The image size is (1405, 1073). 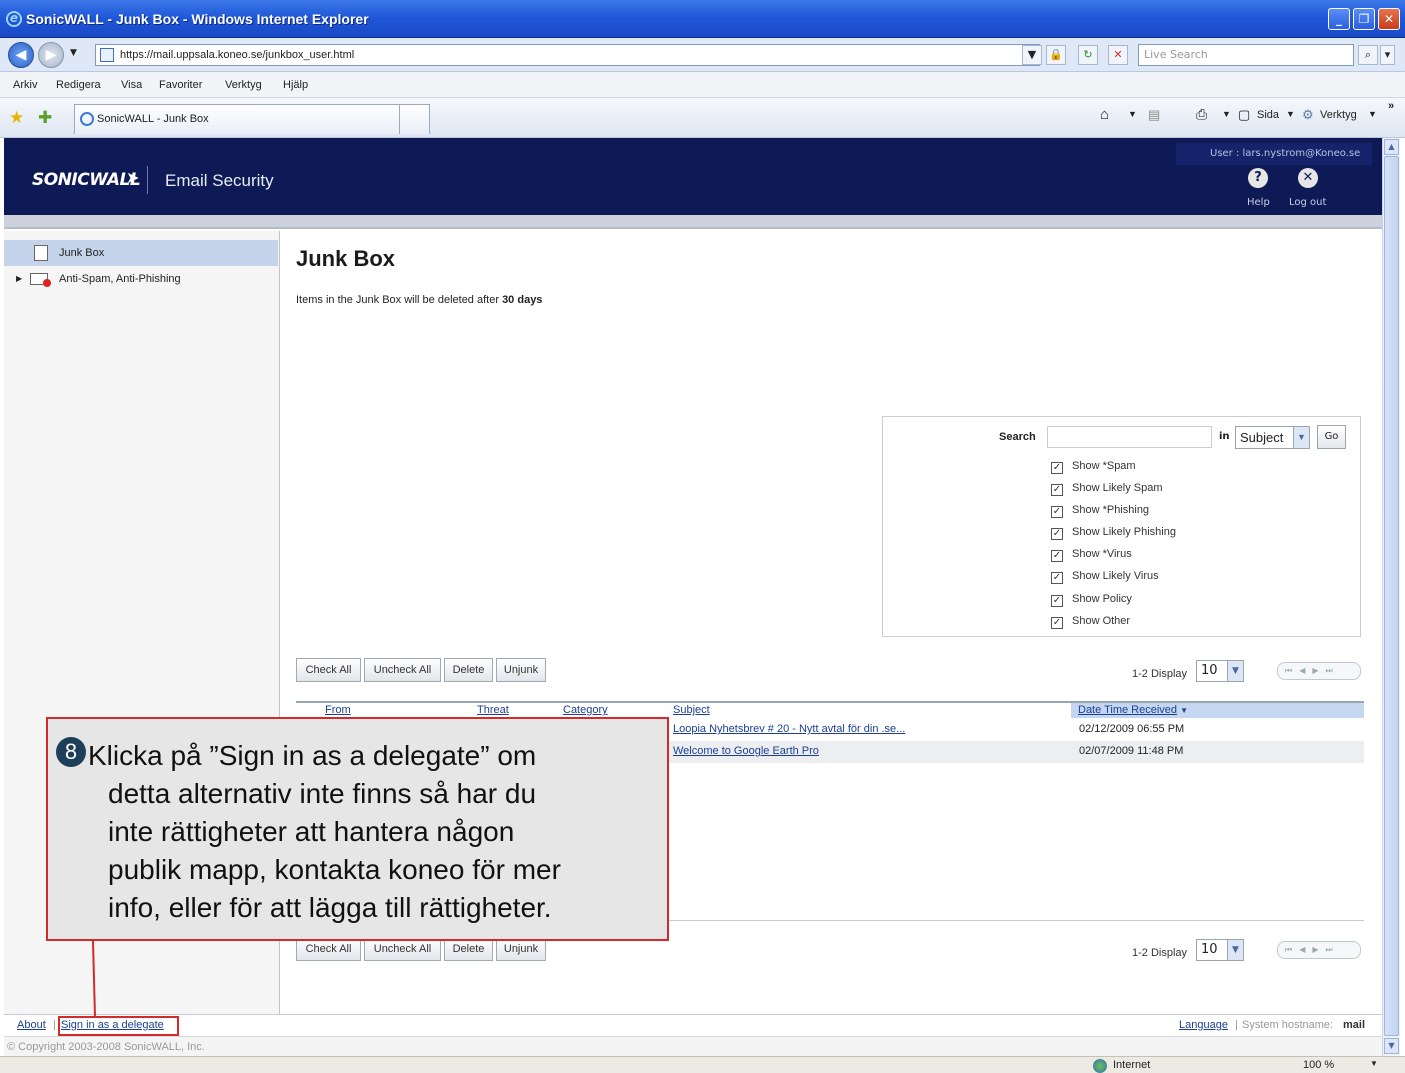 What do you see at coordinates (1307, 202) in the screenshot?
I see `logout-link: Log out` at bounding box center [1307, 202].